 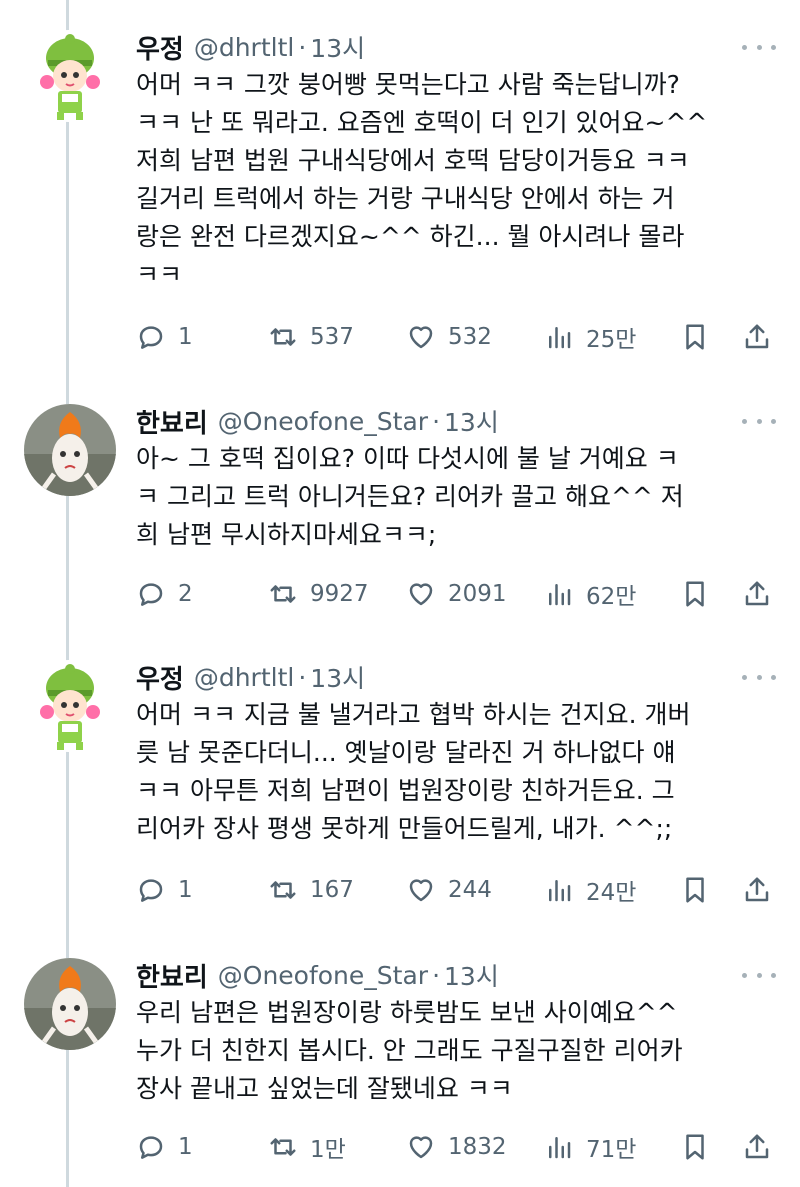 I want to click on retweet-button: 9927, so click(x=318, y=594).